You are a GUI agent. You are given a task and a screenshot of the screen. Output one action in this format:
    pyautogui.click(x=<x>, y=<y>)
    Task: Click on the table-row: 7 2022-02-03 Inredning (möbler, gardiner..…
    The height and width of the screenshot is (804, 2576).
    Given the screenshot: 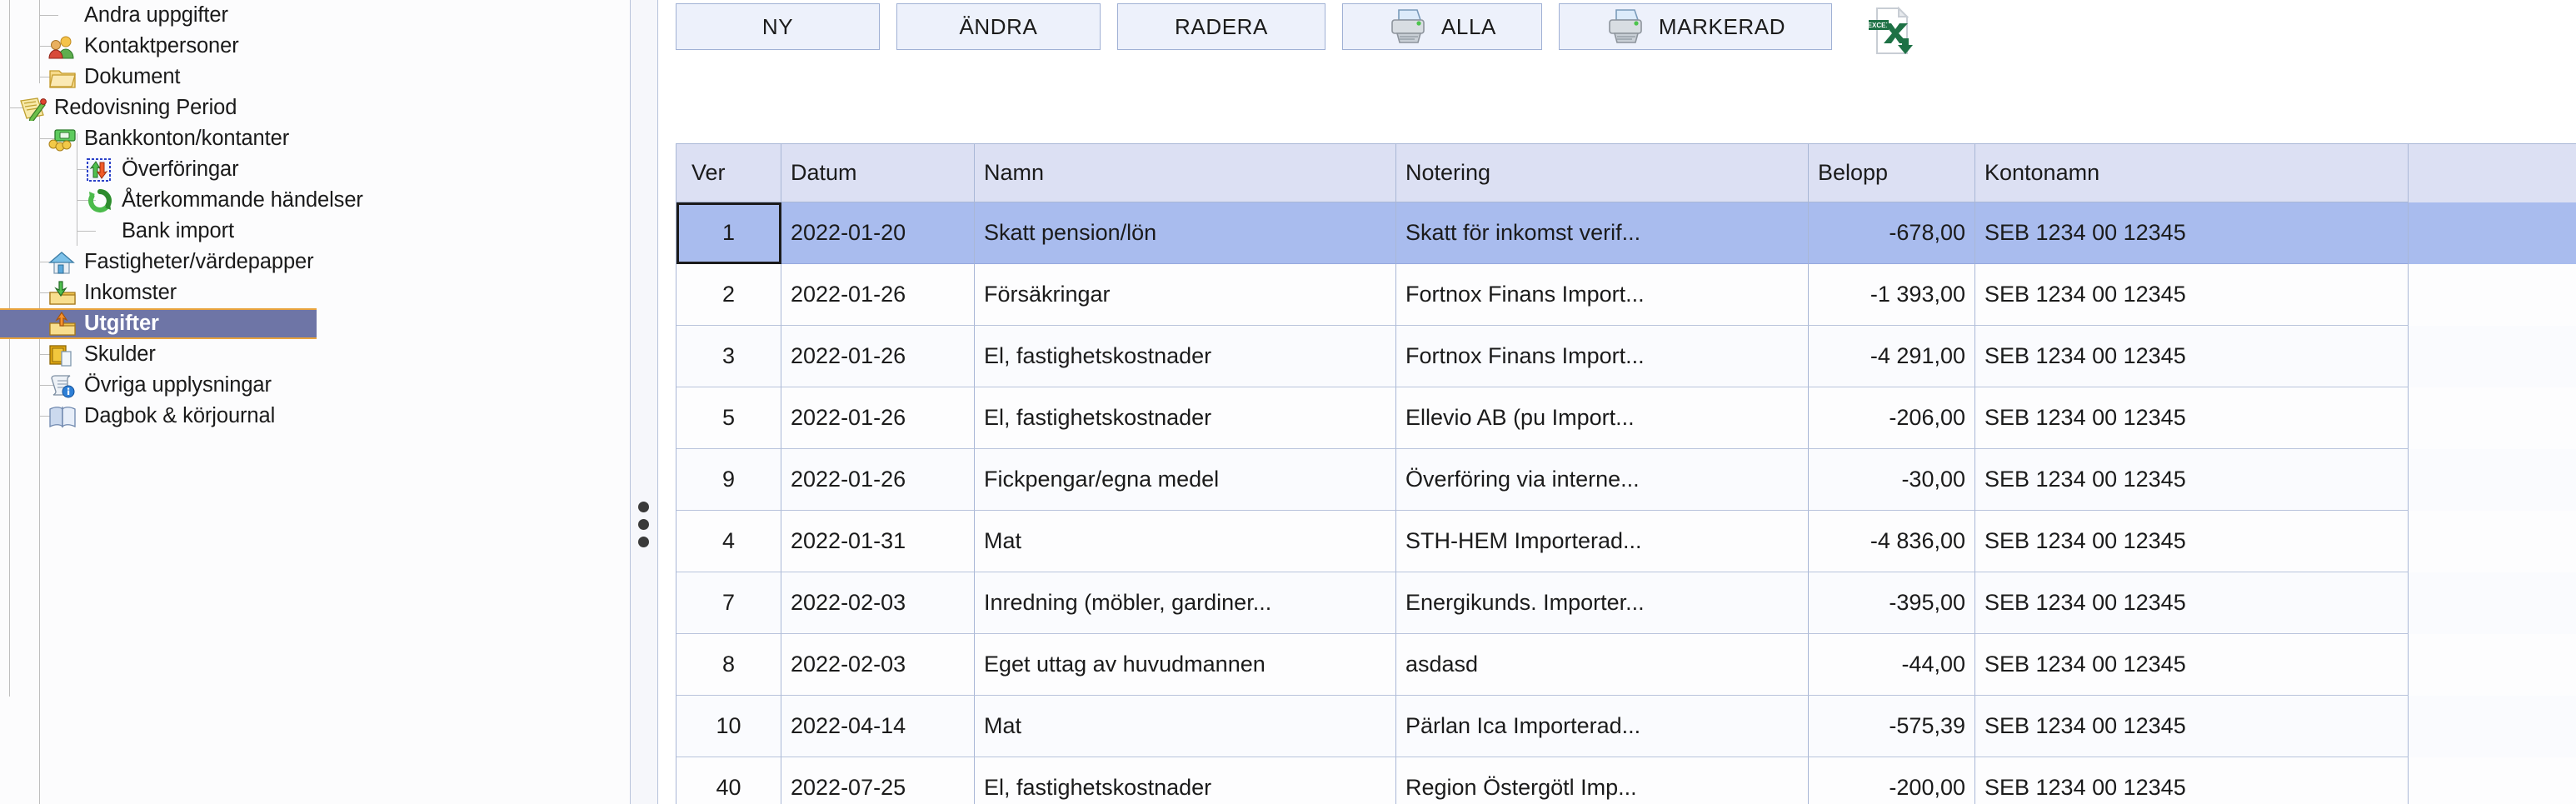 What is the action you would take?
    pyautogui.click(x=1626, y=603)
    